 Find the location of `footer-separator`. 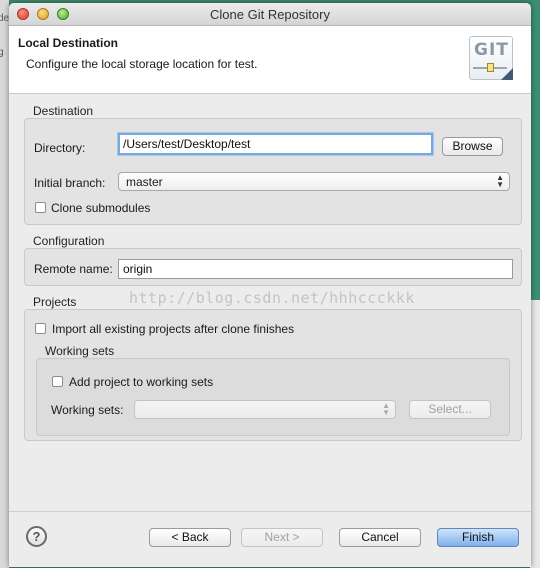

footer-separator is located at coordinates (270, 511).